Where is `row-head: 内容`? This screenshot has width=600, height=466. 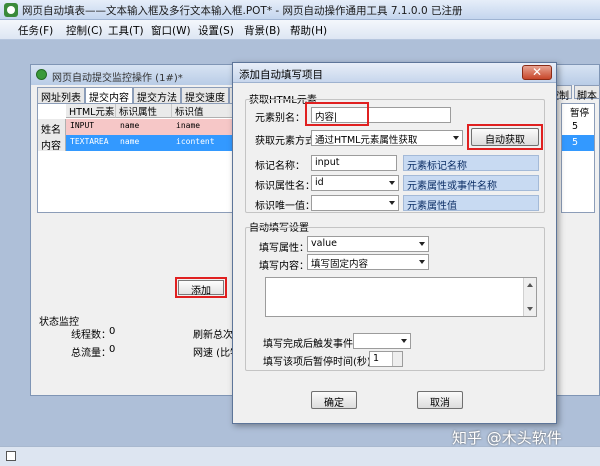
row-head: 内容 is located at coordinates (52, 143).